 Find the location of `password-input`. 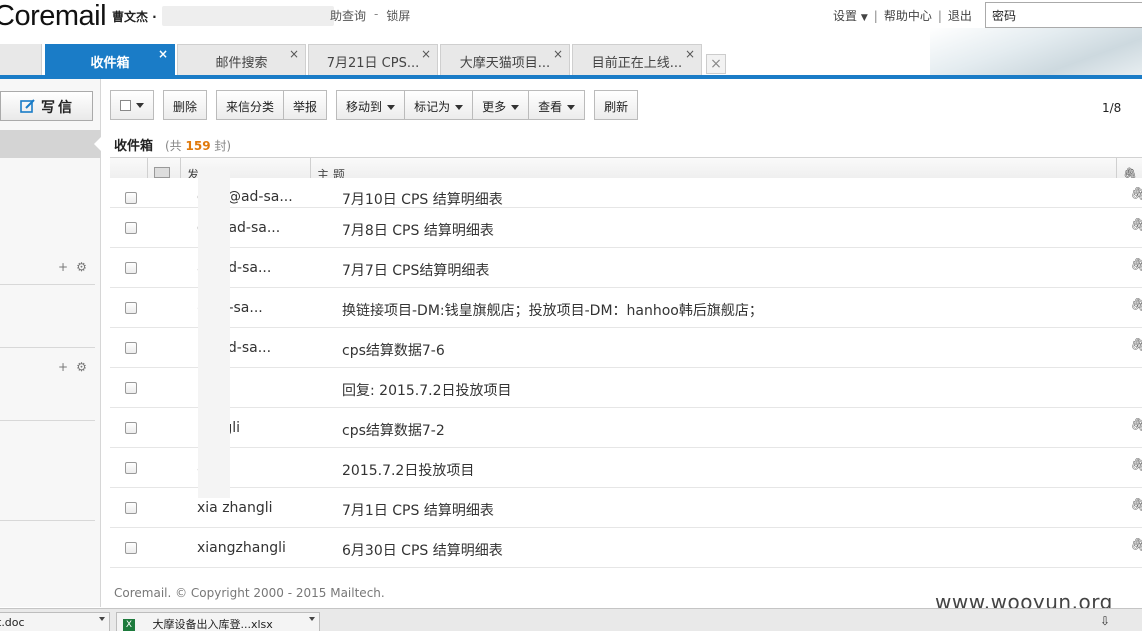

password-input is located at coordinates (1063, 15).